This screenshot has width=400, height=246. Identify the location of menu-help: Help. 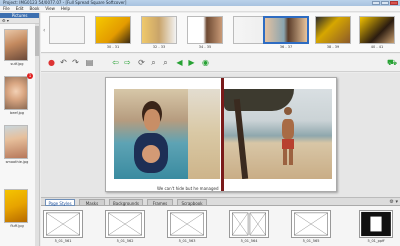
(65, 8).